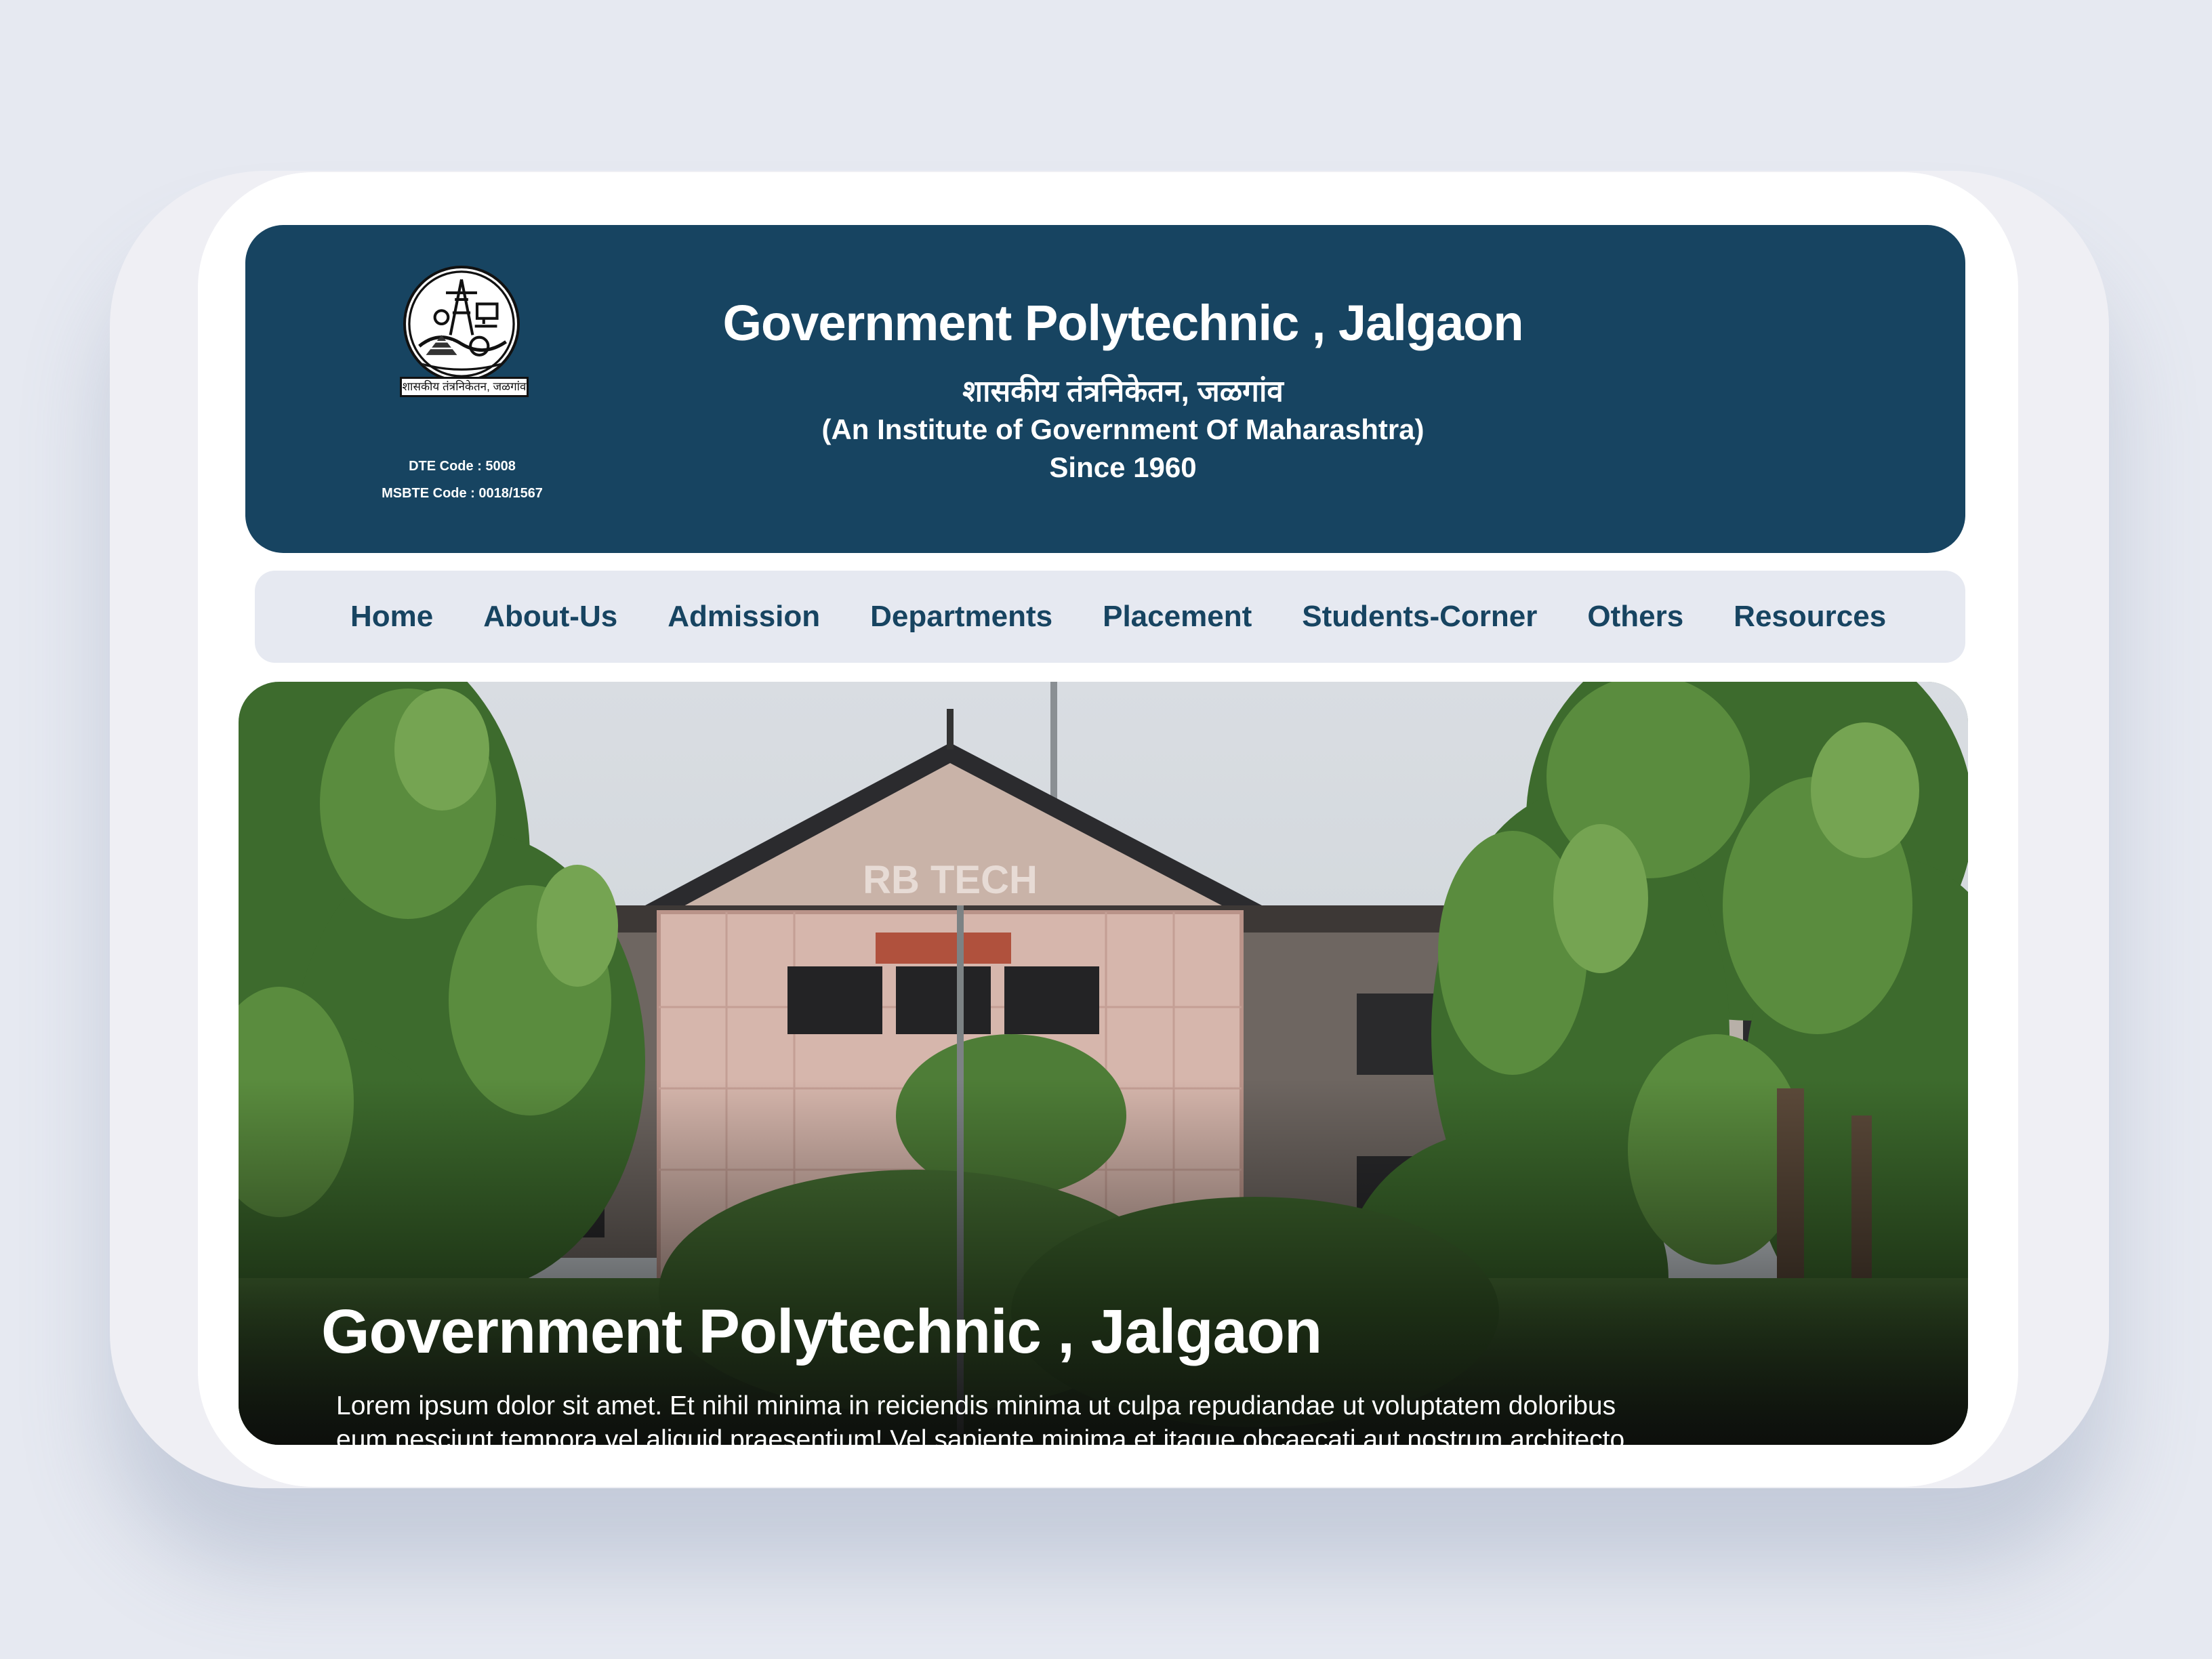 This screenshot has height=1659, width=2212. What do you see at coordinates (1123, 391) in the screenshot?
I see `site-title-marathi: शासकीय तंत्रनिकेतन, जळगांव` at bounding box center [1123, 391].